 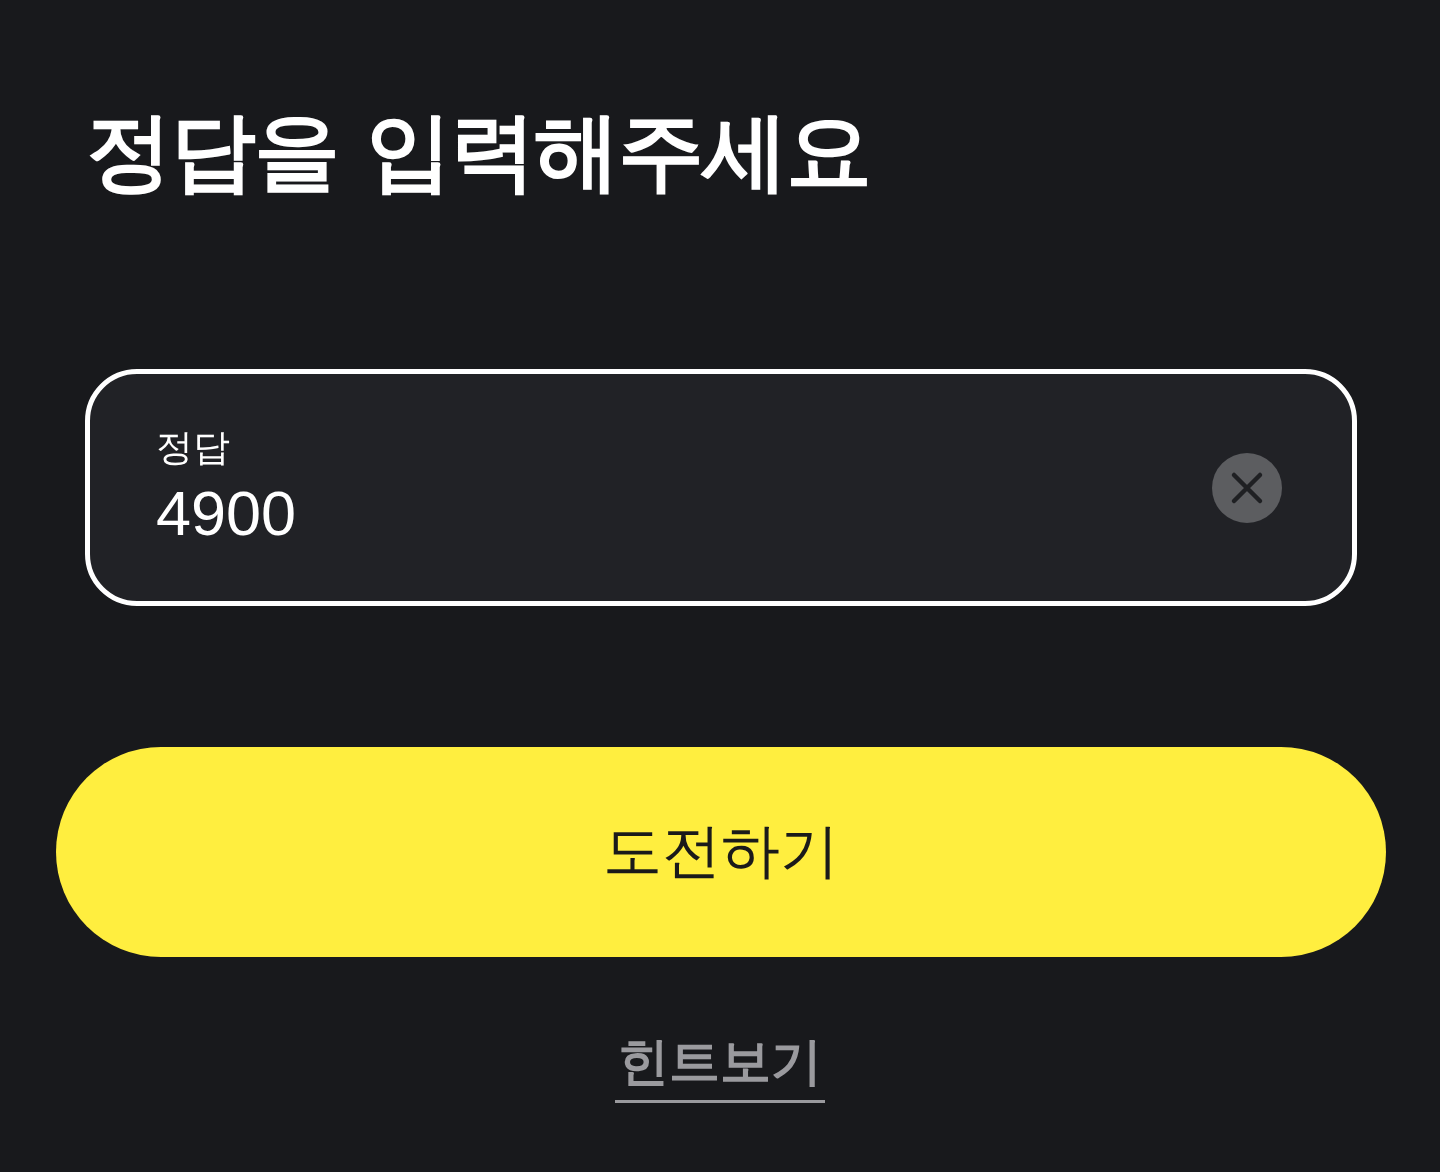 I want to click on field-label: 정답, so click(x=193, y=448).